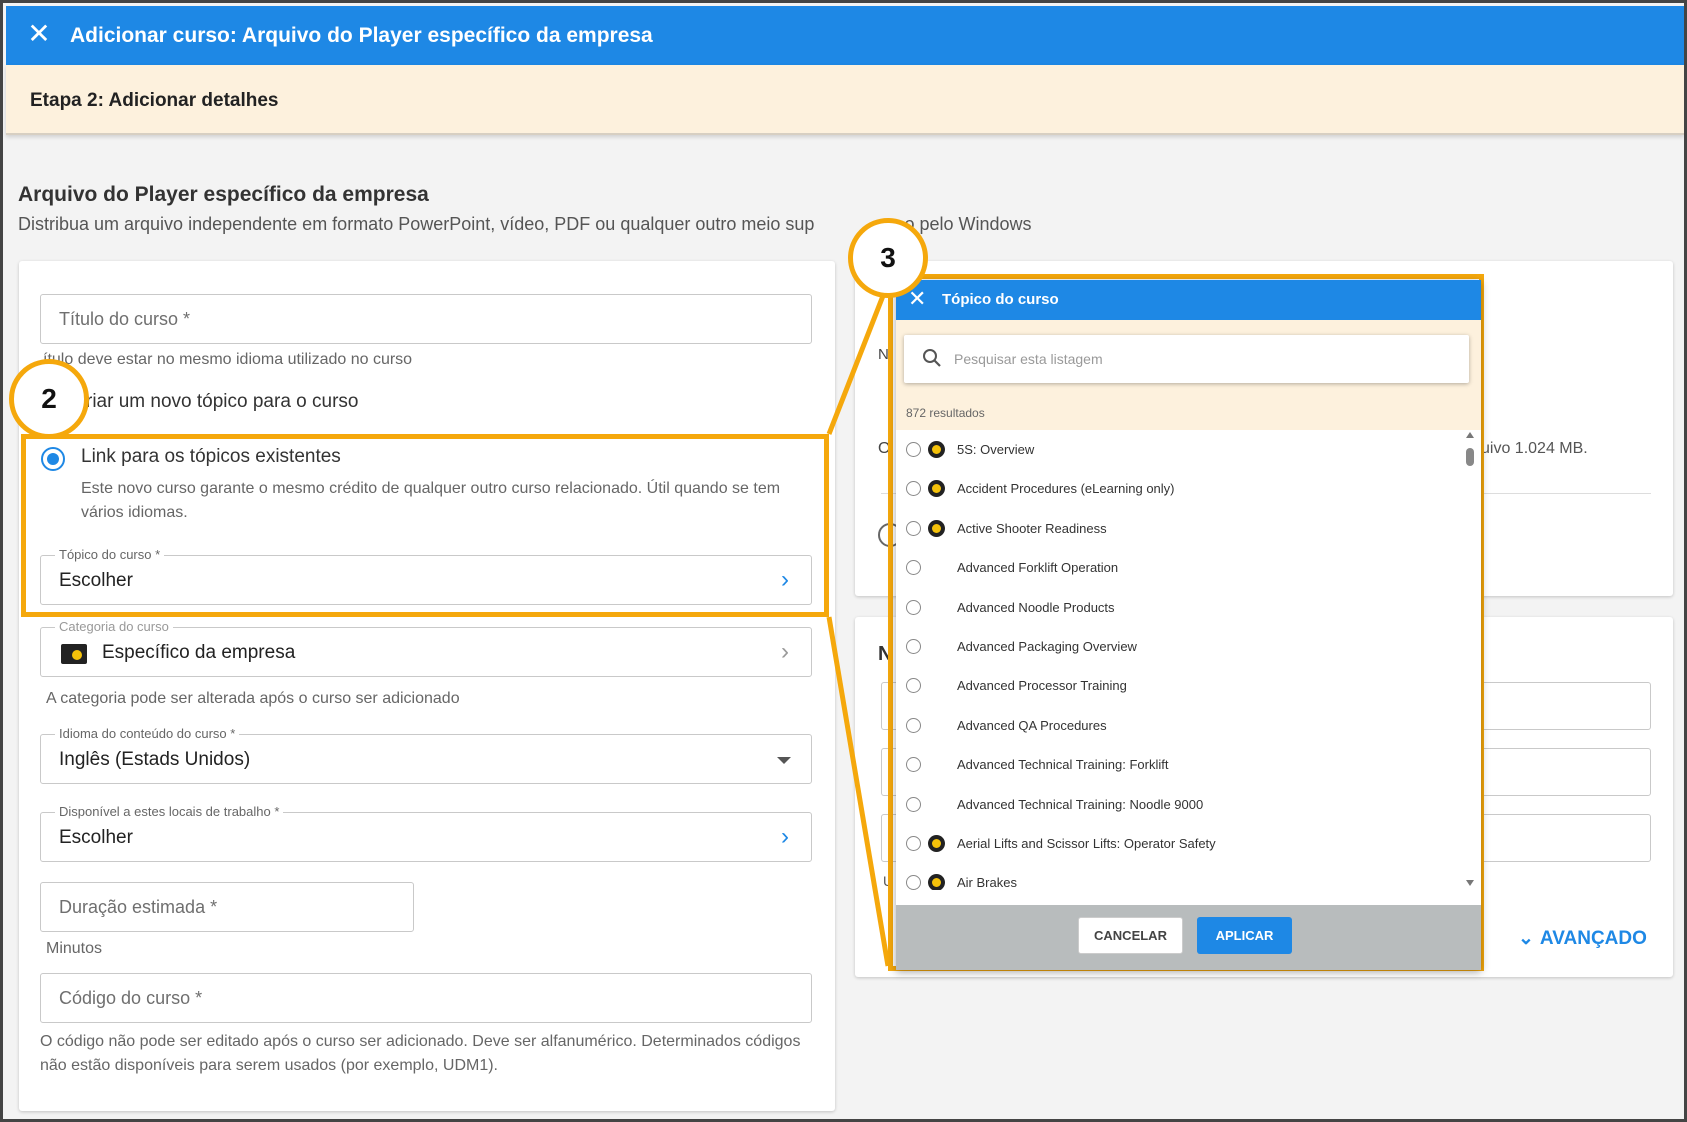 This screenshot has height=1122, width=1687. What do you see at coordinates (1244, 935) in the screenshot?
I see `apply-button: APLICAR` at bounding box center [1244, 935].